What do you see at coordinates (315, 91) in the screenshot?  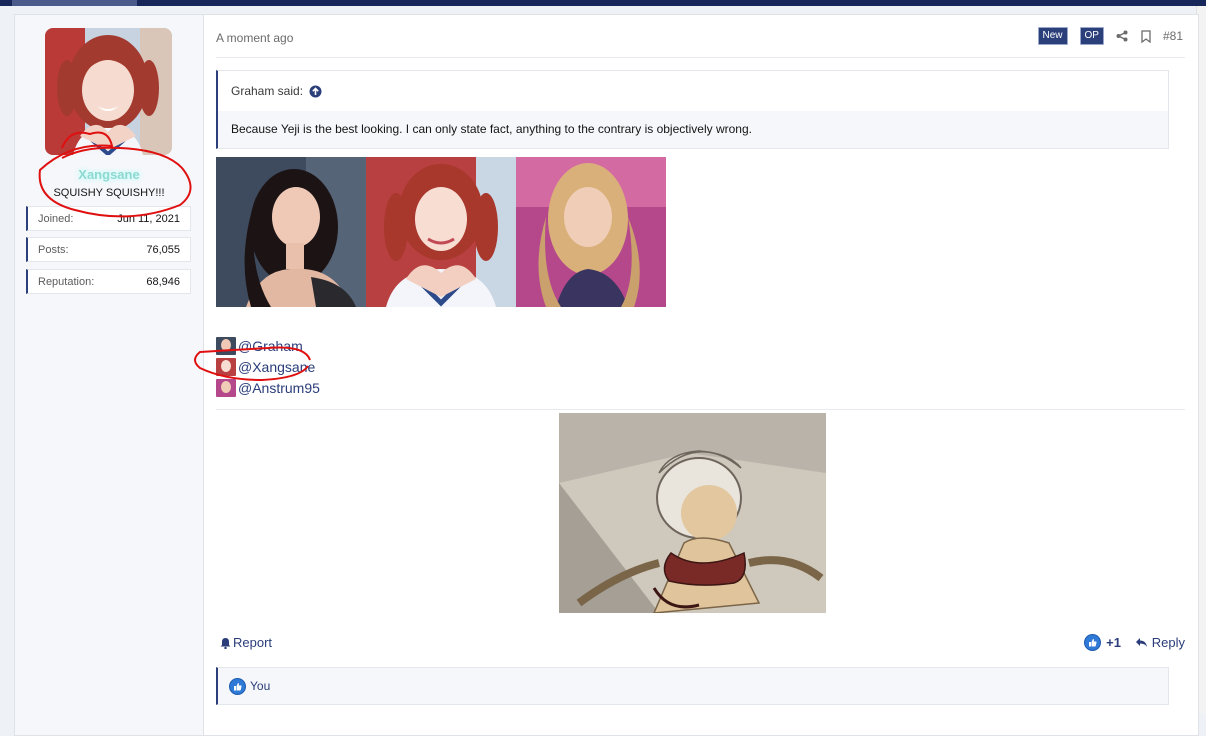 I see `arrow-up-circle-icon` at bounding box center [315, 91].